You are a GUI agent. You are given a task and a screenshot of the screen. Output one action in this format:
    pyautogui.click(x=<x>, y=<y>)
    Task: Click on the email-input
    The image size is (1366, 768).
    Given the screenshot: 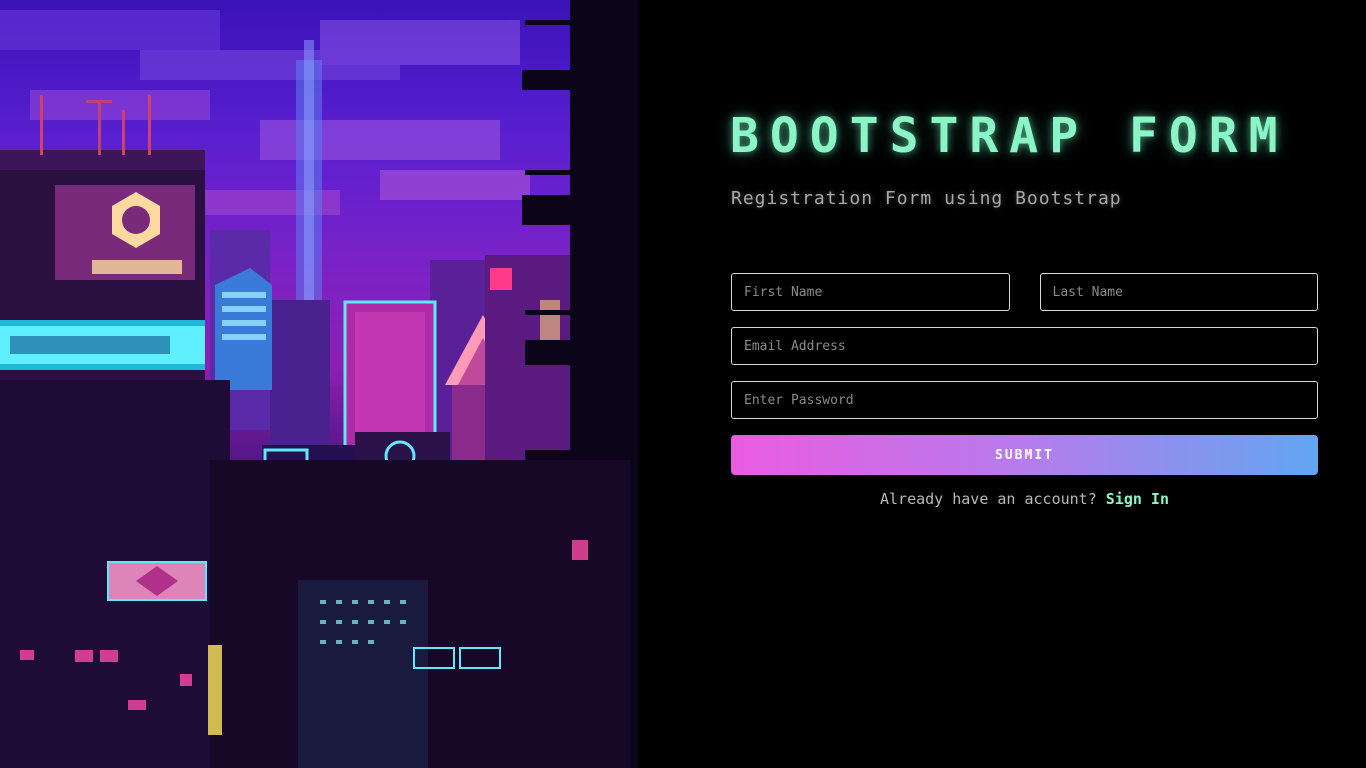 What is the action you would take?
    pyautogui.click(x=1024, y=346)
    